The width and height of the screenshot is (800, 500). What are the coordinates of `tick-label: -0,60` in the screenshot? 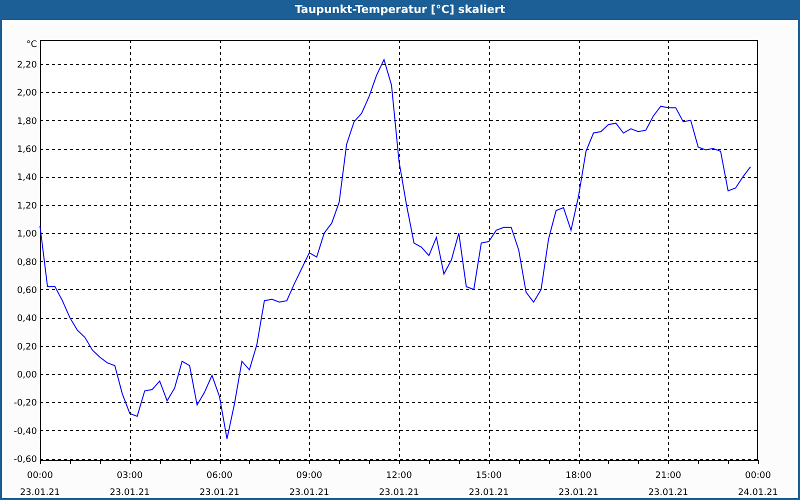 It's located at (25, 460).